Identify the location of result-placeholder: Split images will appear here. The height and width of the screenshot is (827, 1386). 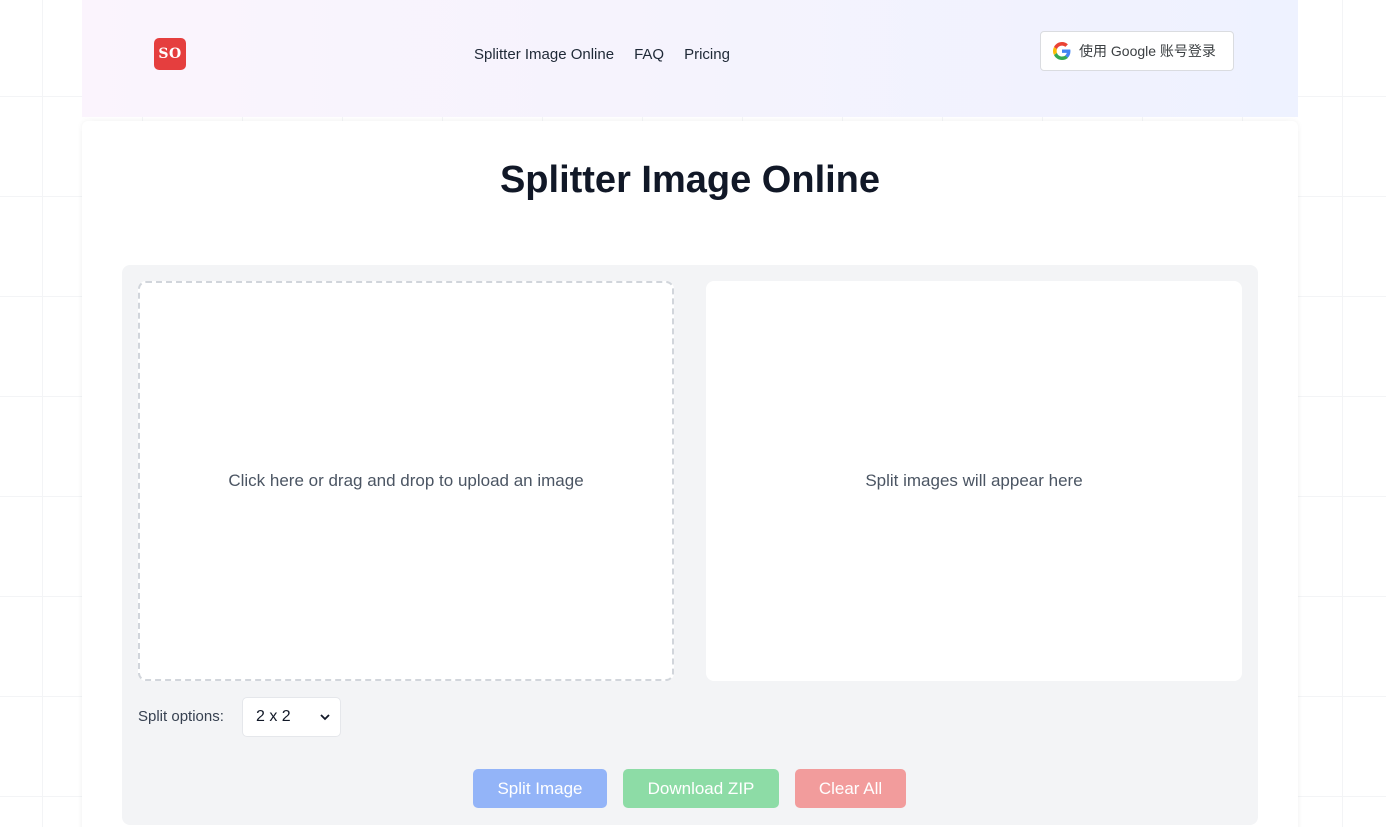
(974, 480).